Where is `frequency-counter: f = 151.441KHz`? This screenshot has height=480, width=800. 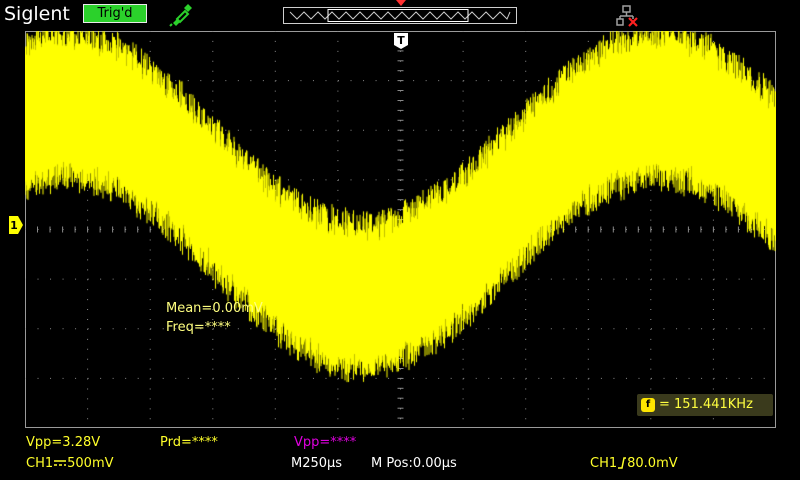 frequency-counter: f = 151.441KHz is located at coordinates (705, 405).